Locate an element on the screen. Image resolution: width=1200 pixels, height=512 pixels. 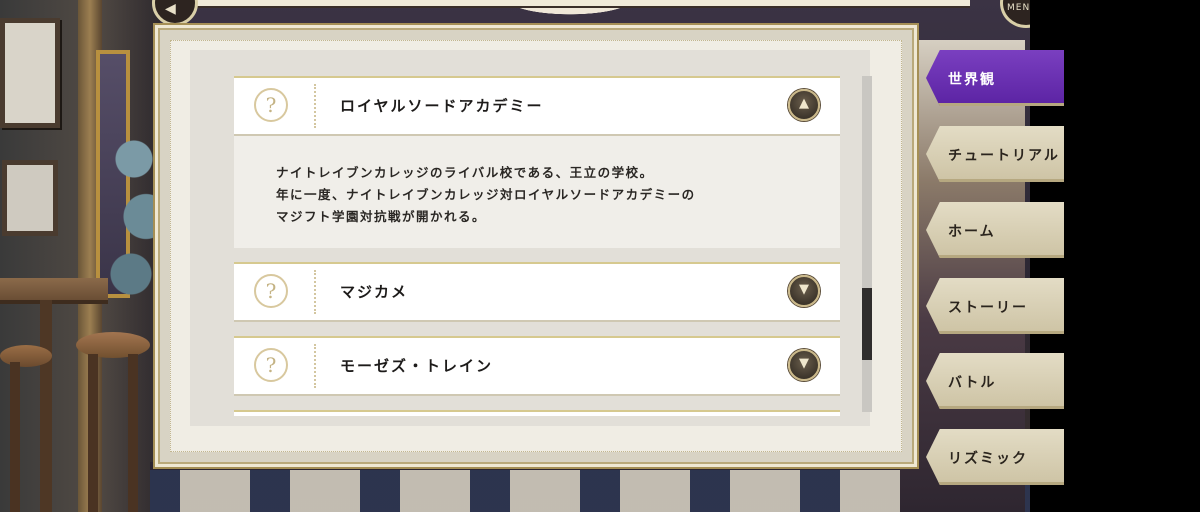
tab-label: リズミック is located at coordinates (988, 459).